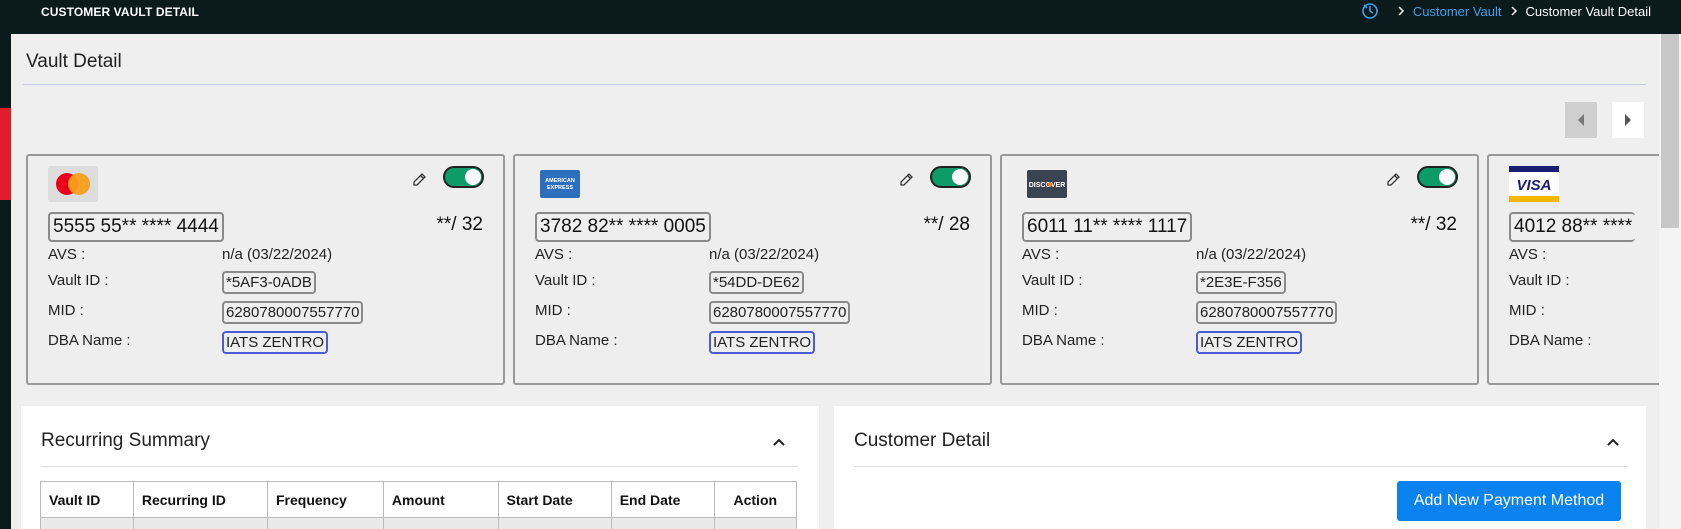 This screenshot has width=1681, height=529. Describe the element at coordinates (1506, 11) in the screenshot. I see `breadcrumb: Customer Vault Customer Vault Detail` at that location.